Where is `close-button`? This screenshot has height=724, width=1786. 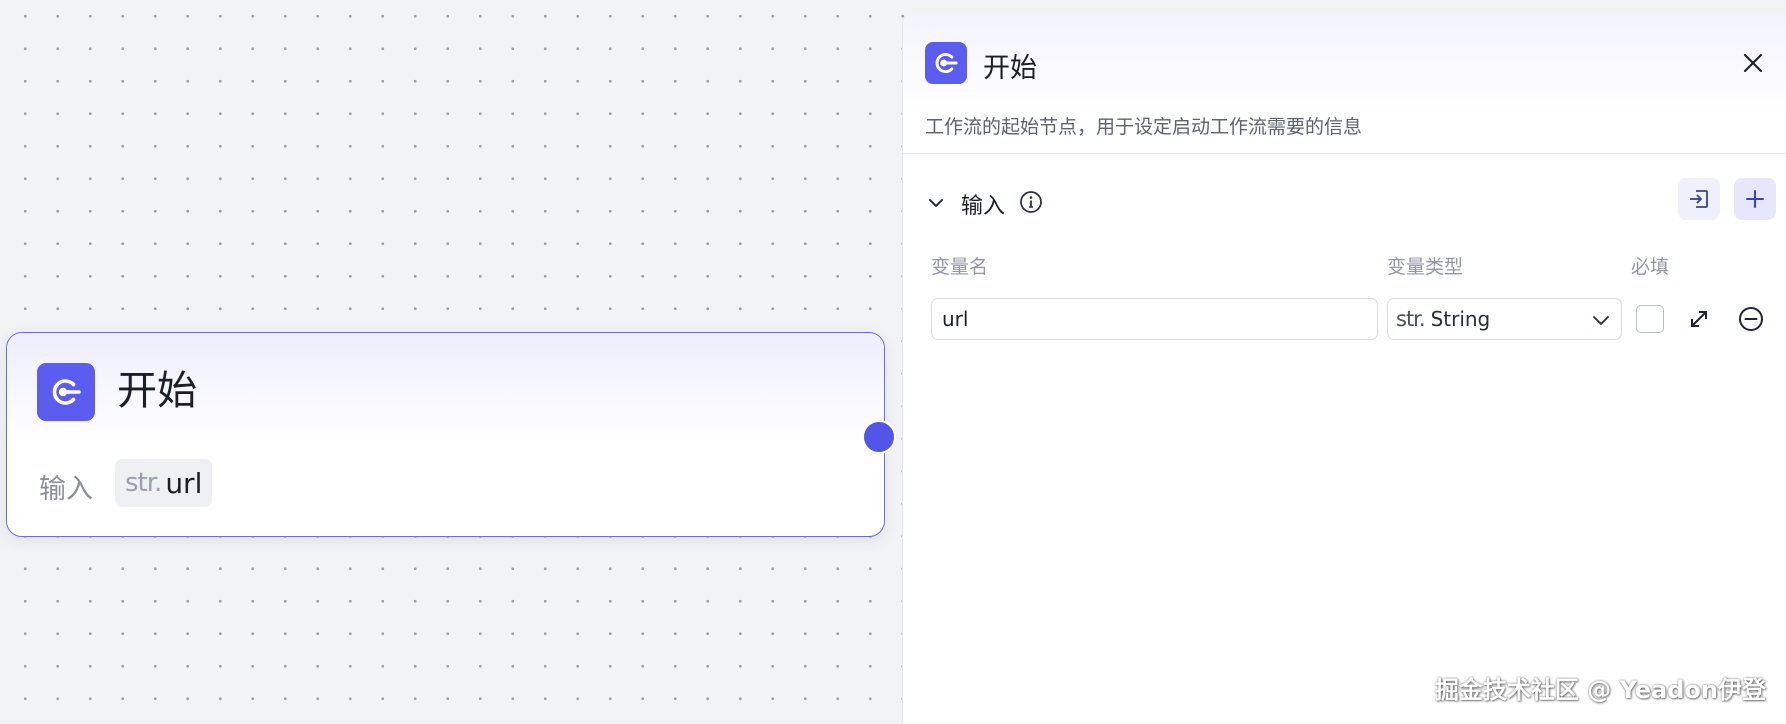 close-button is located at coordinates (1753, 63).